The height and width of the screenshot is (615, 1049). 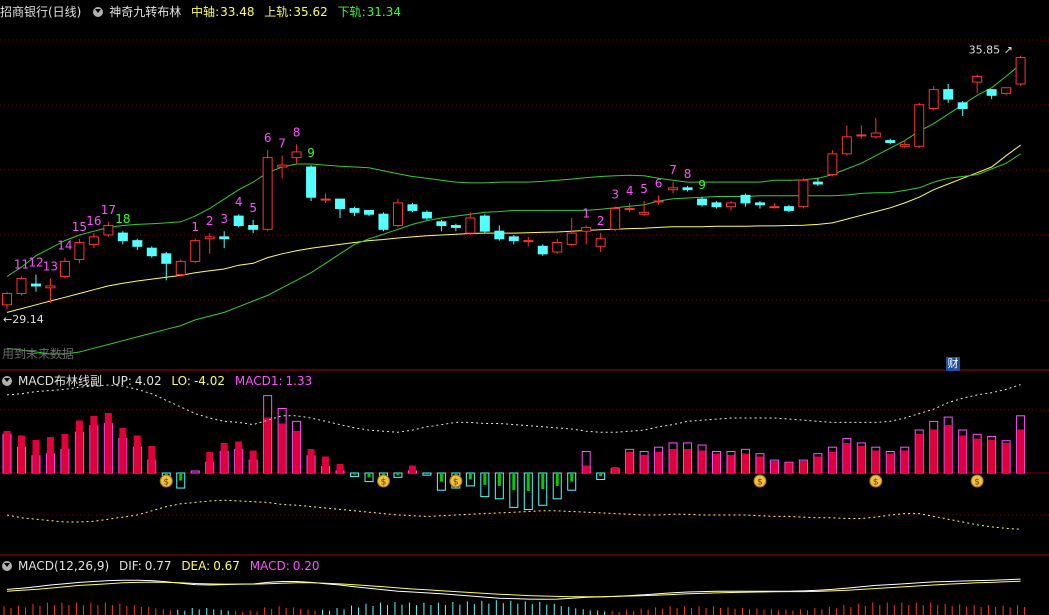 I want to click on dn-value: 31.34, so click(x=383, y=12).